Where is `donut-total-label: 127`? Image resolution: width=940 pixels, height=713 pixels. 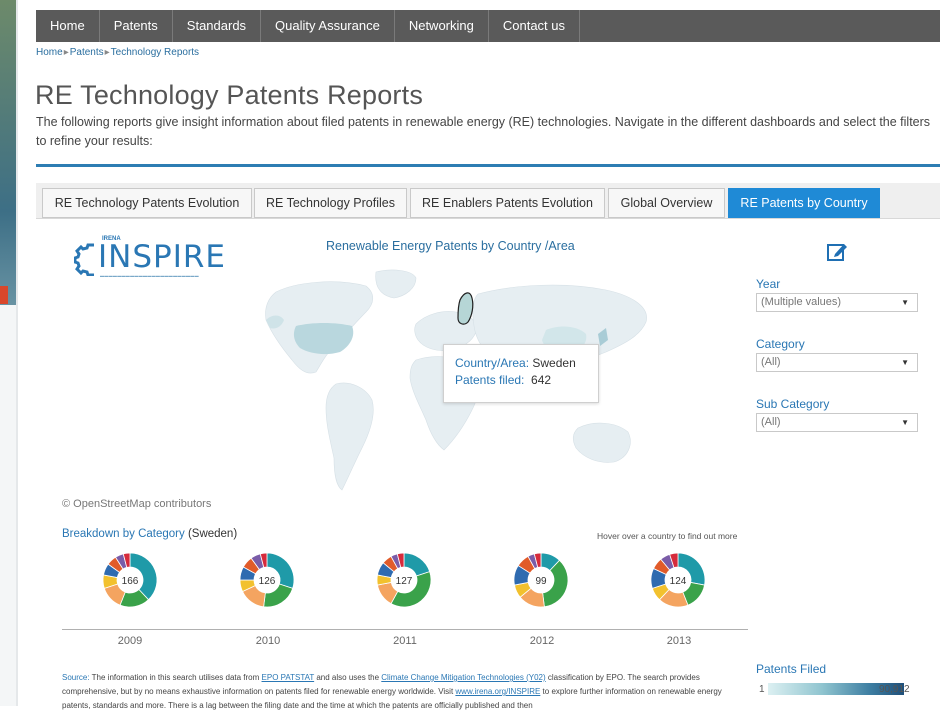 donut-total-label: 127 is located at coordinates (404, 581).